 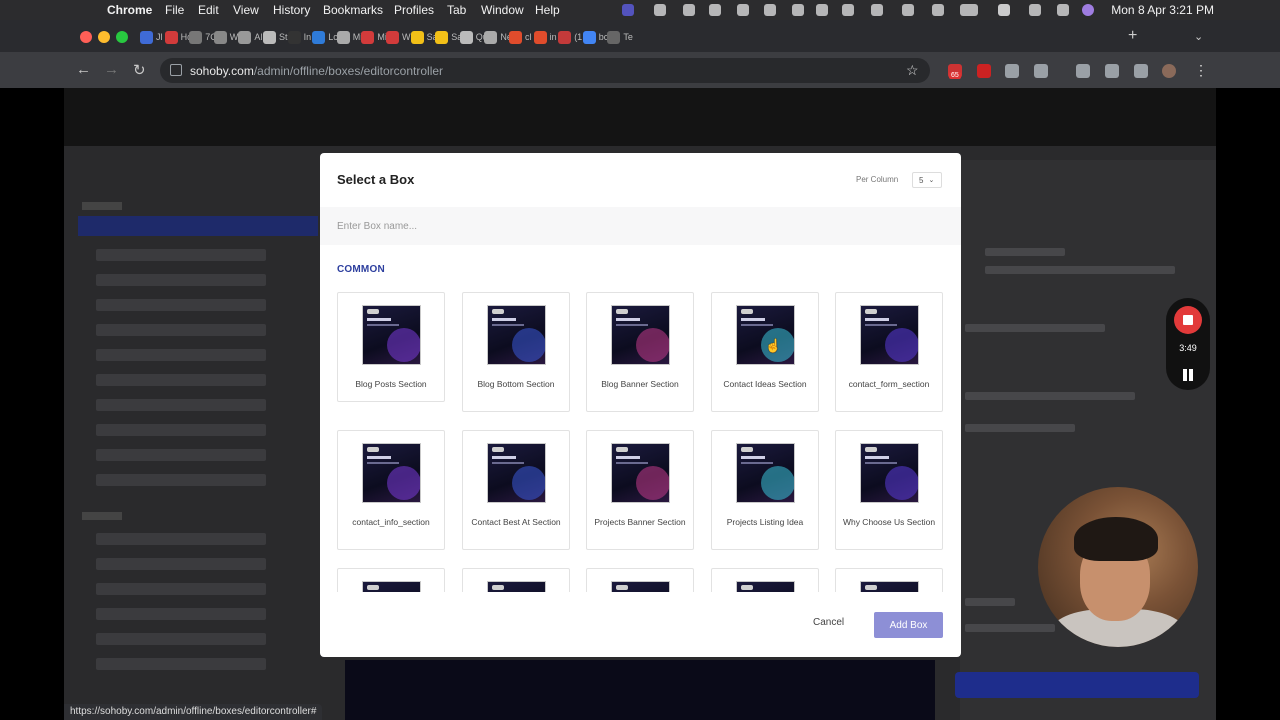 What do you see at coordinates (1004, 10) in the screenshot?
I see `keyboard-input-icon` at bounding box center [1004, 10].